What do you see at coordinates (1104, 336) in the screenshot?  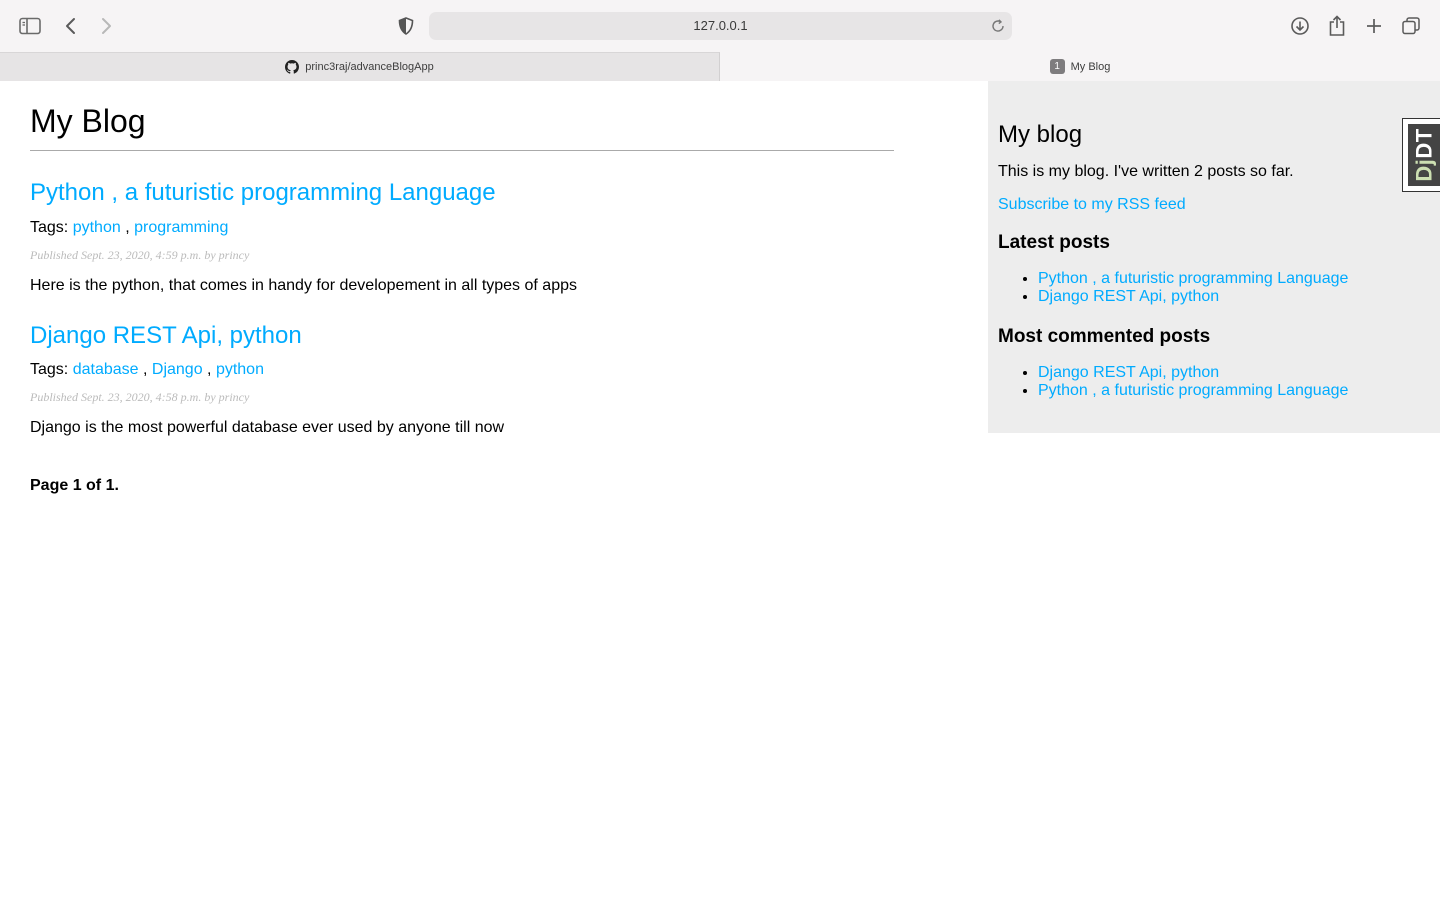 I see `most-commented-heading: Most commented posts` at bounding box center [1104, 336].